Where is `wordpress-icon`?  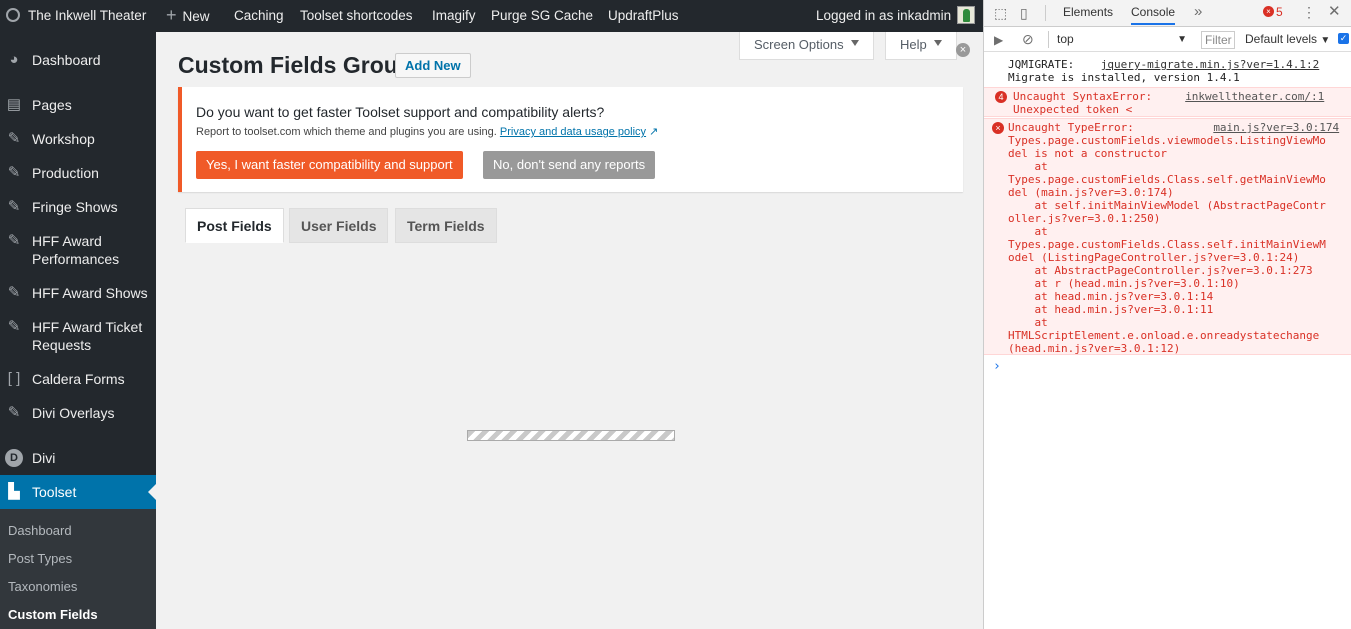
wordpress-icon is located at coordinates (13, 15).